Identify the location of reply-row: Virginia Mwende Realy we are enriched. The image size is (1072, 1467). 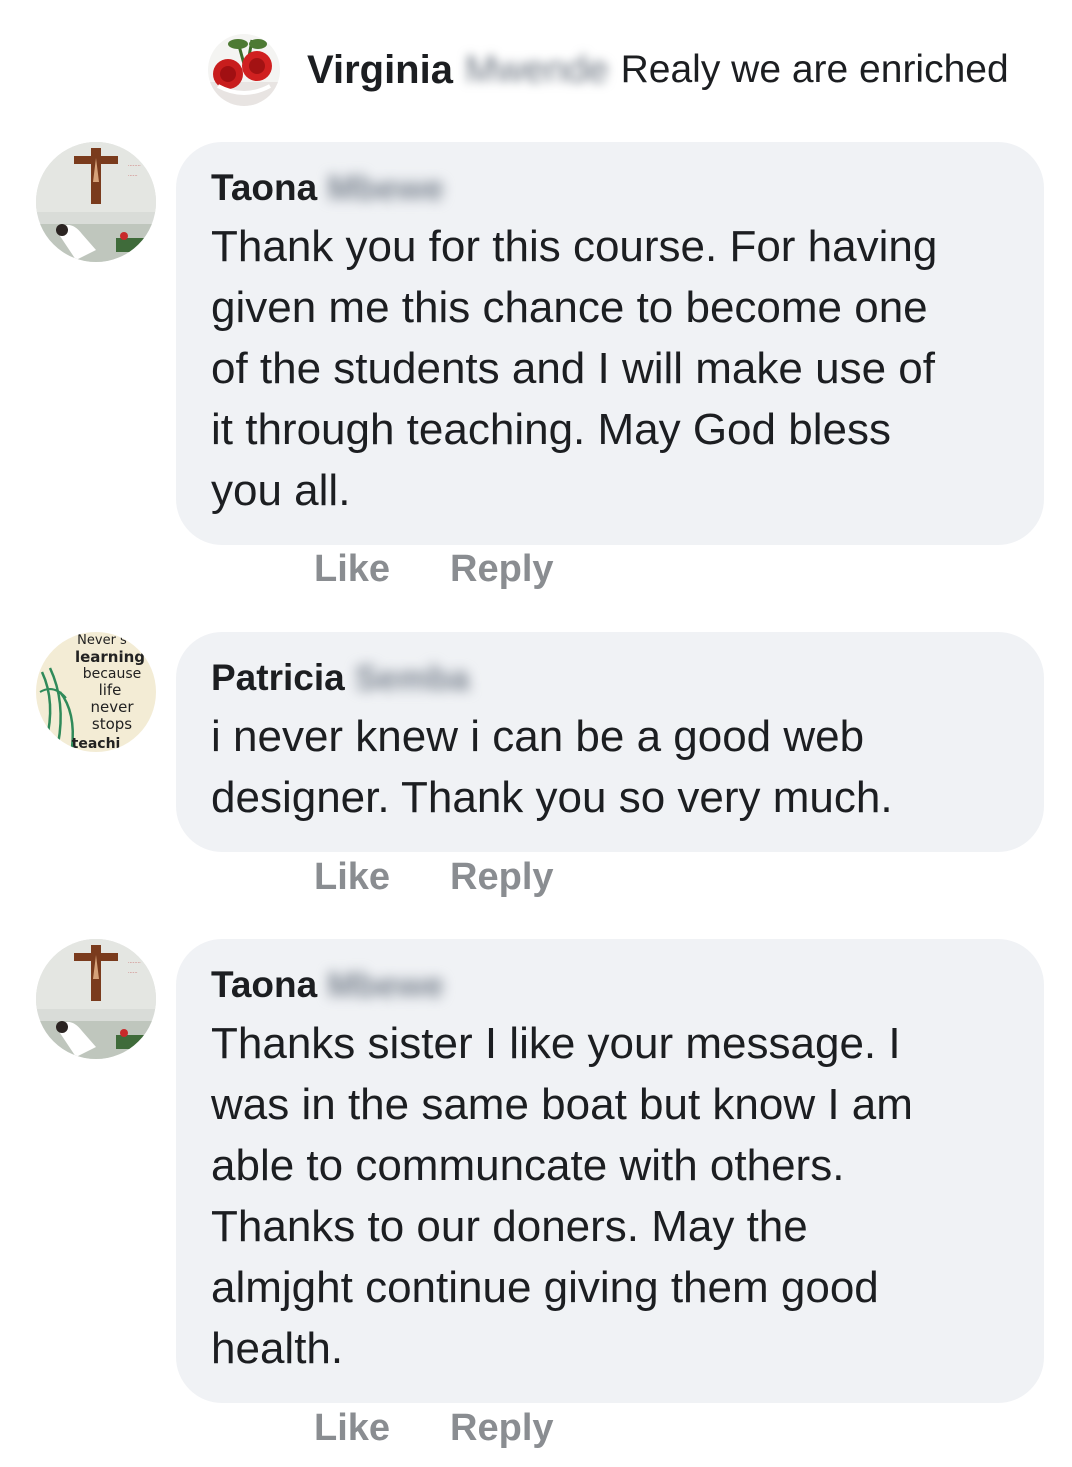
(608, 70).